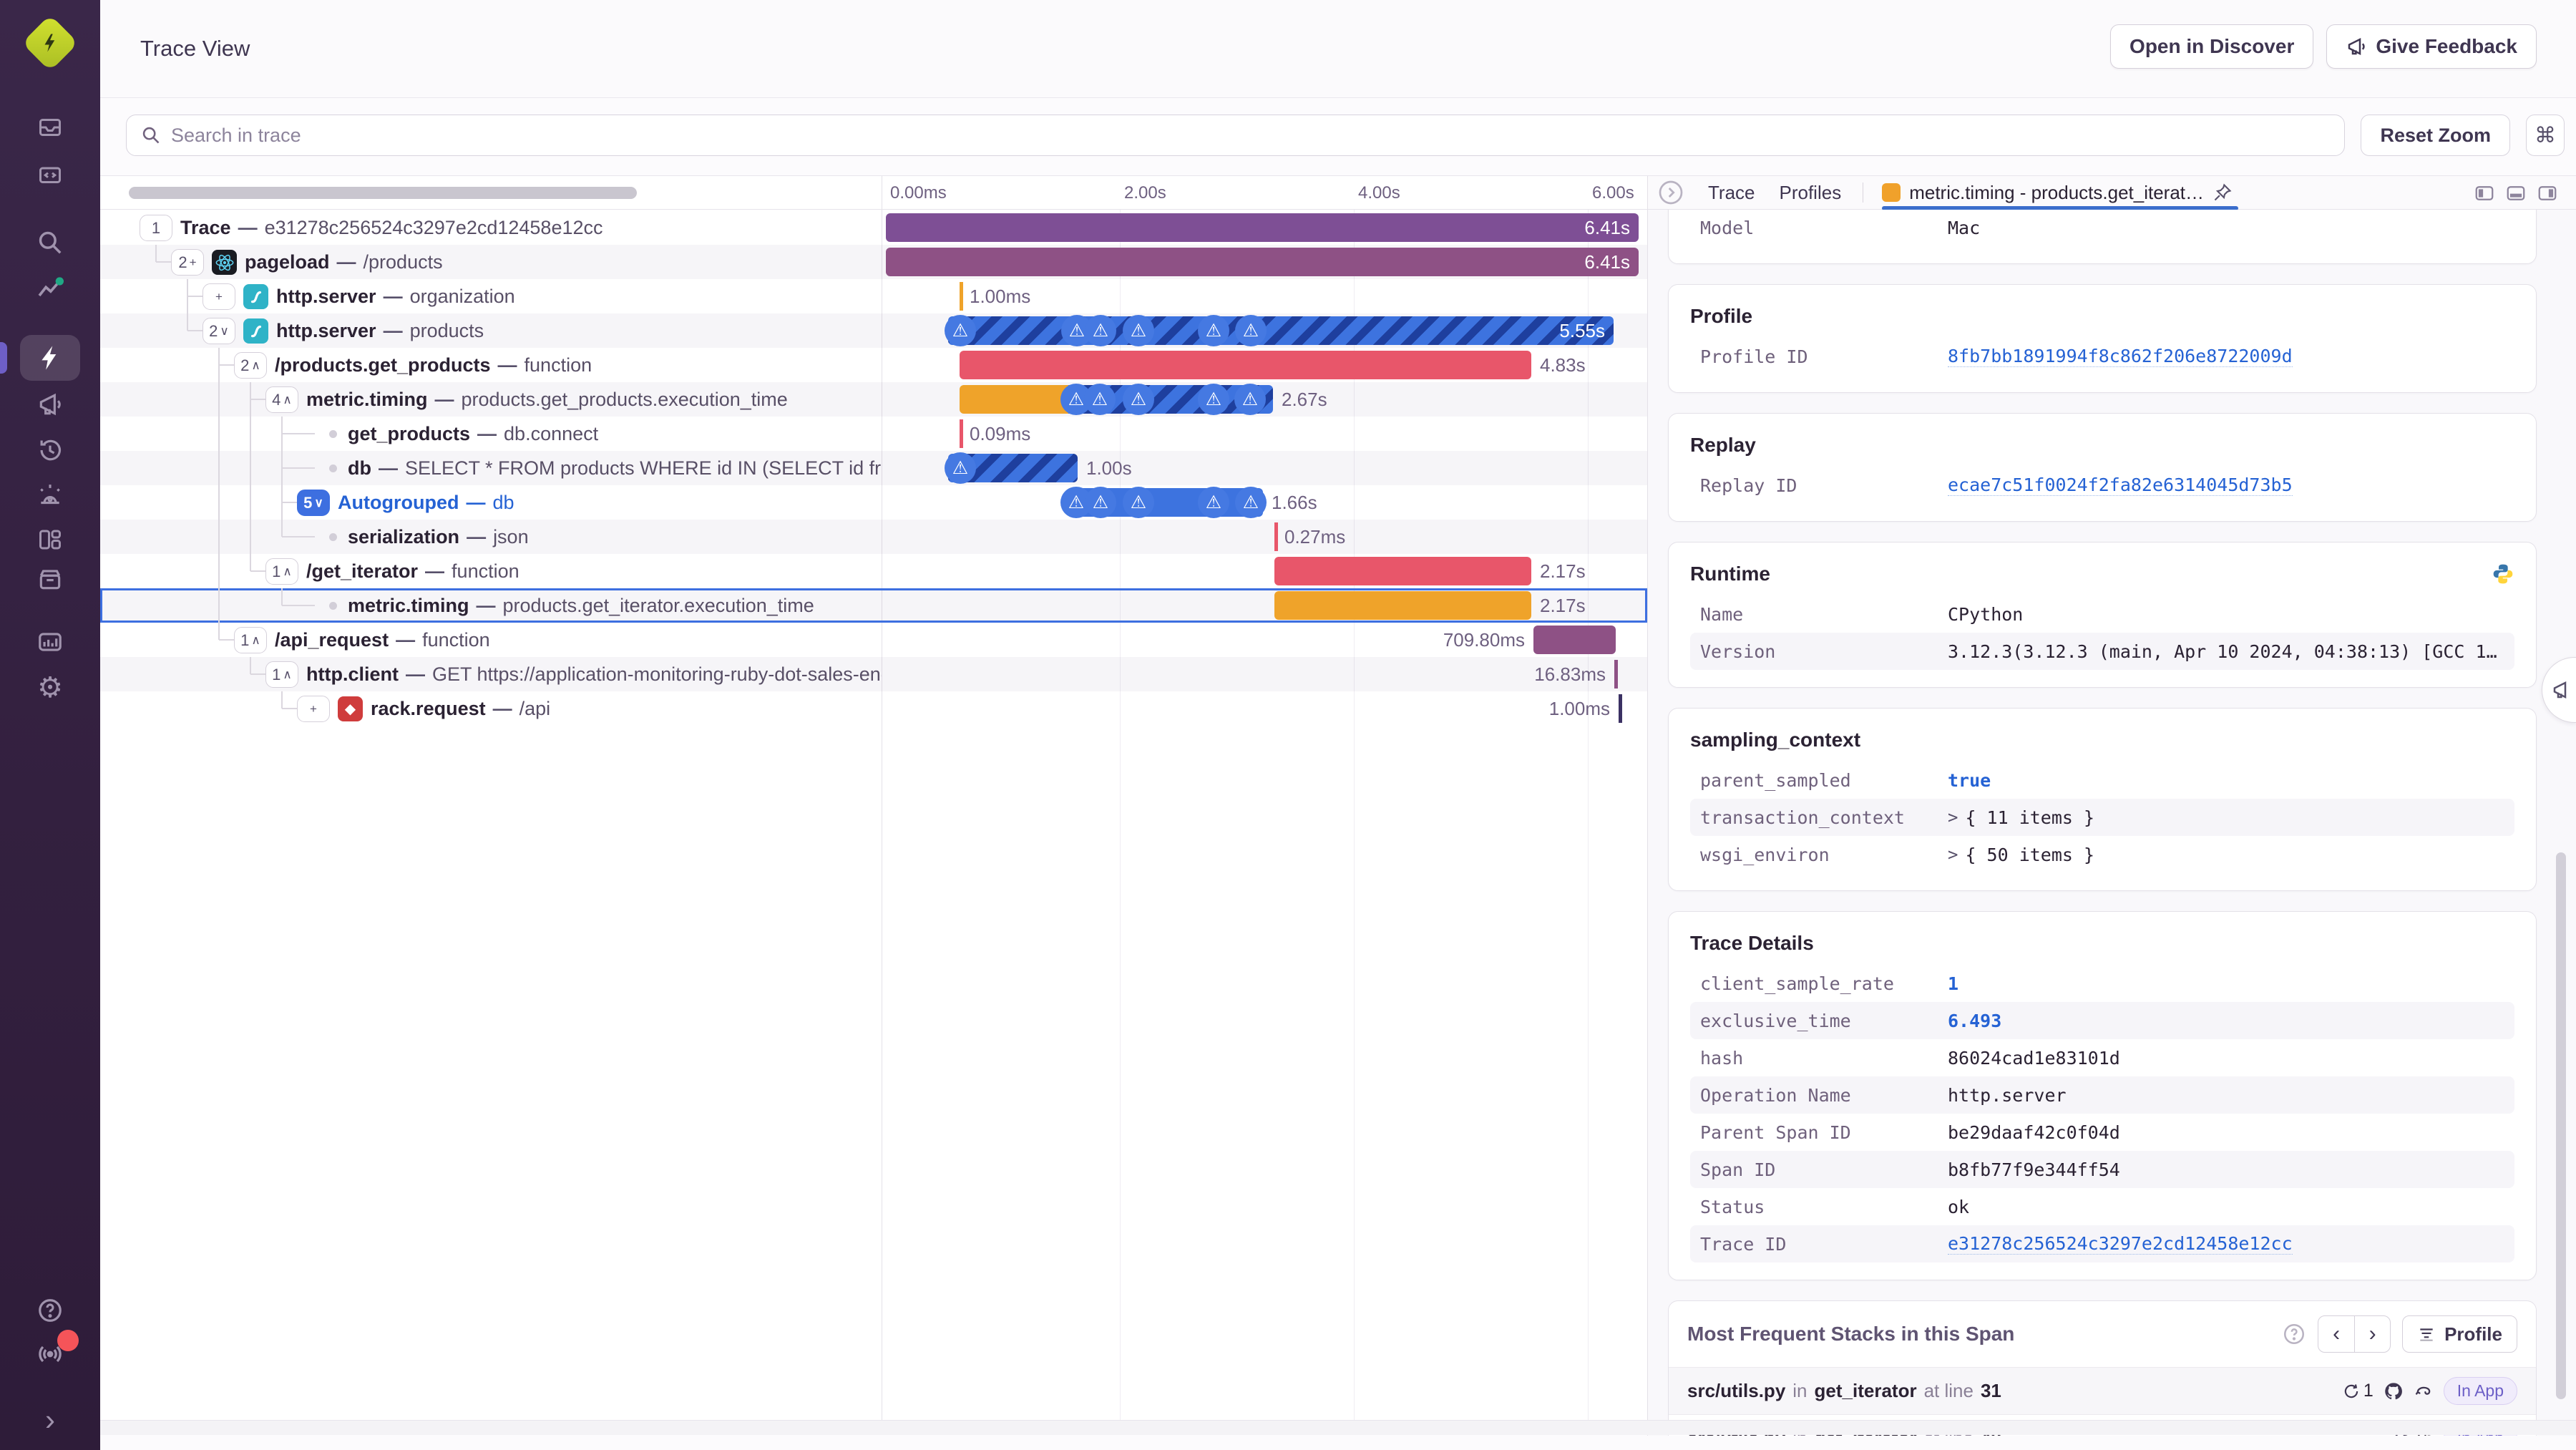  What do you see at coordinates (2547, 193) in the screenshot?
I see `layout-right-panel-icon` at bounding box center [2547, 193].